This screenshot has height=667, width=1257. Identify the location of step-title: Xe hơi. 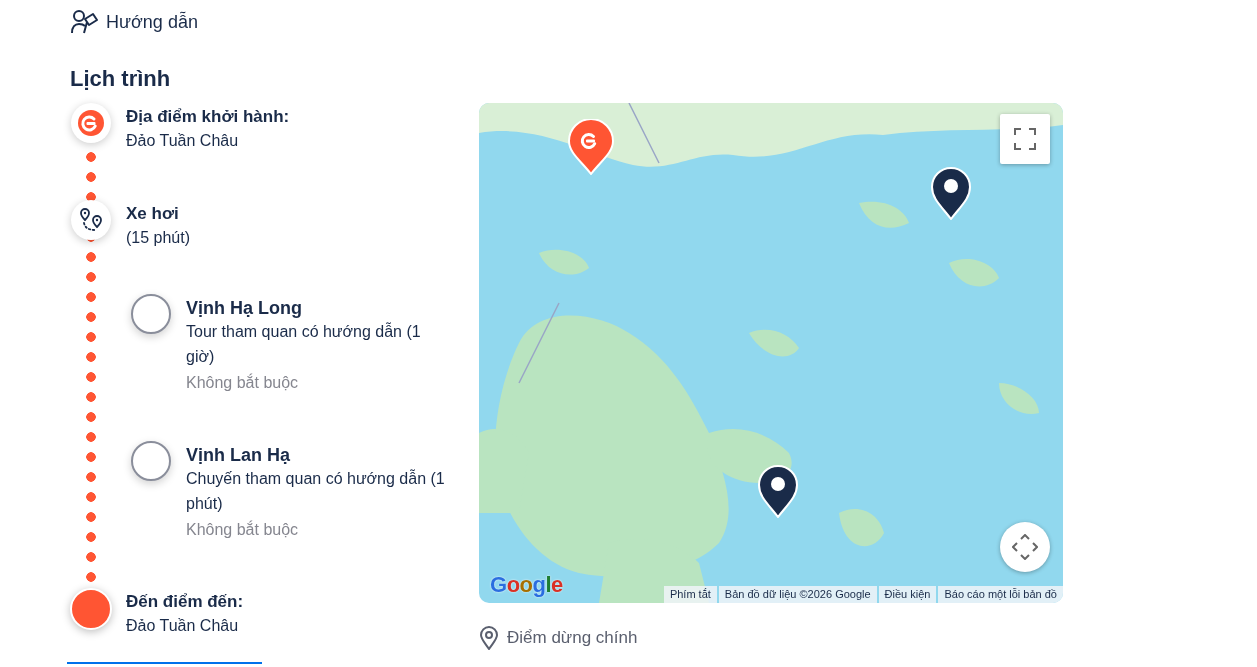
(153, 214).